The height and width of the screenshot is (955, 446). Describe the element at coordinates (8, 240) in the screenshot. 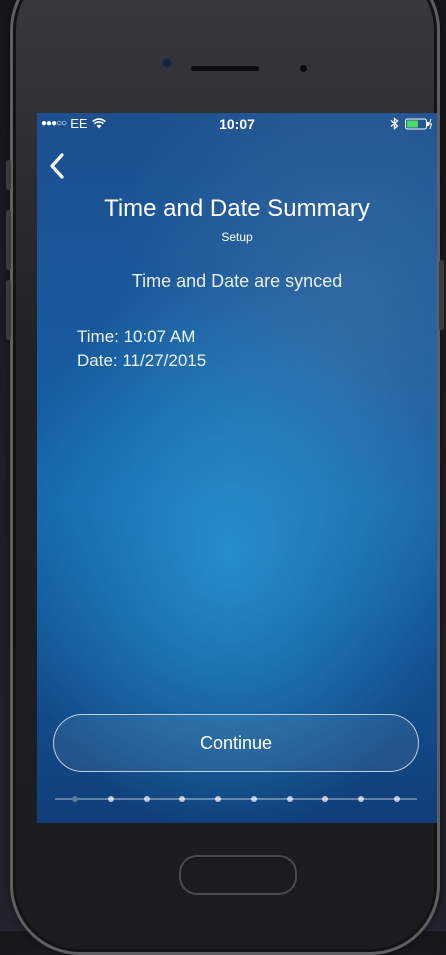

I see `volume-up-button` at that location.